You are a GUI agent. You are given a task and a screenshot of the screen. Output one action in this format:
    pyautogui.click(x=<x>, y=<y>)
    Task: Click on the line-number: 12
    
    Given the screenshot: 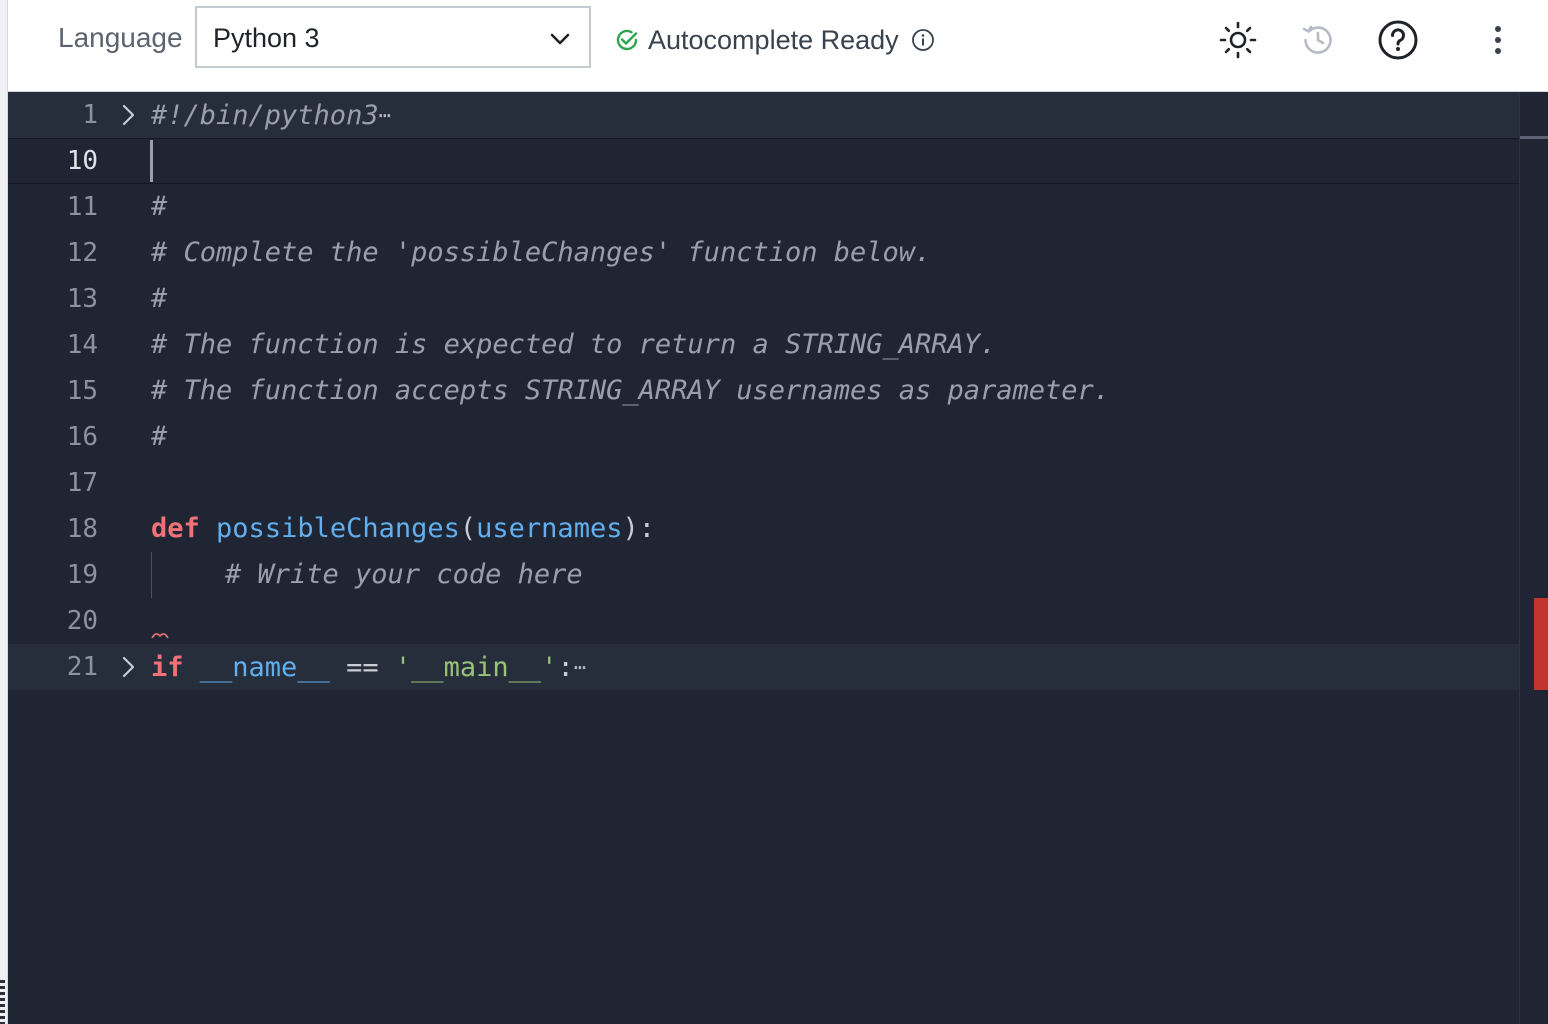 What is the action you would take?
    pyautogui.click(x=82, y=253)
    